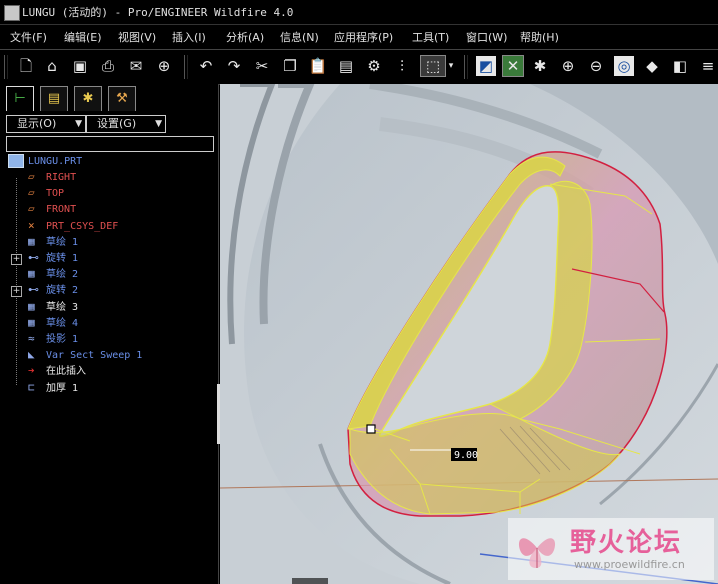  What do you see at coordinates (158, 12) in the screenshot?
I see `window-title: LUNGU (活动的) - Pro/ENGINEER Wildfire 4.0` at bounding box center [158, 12].